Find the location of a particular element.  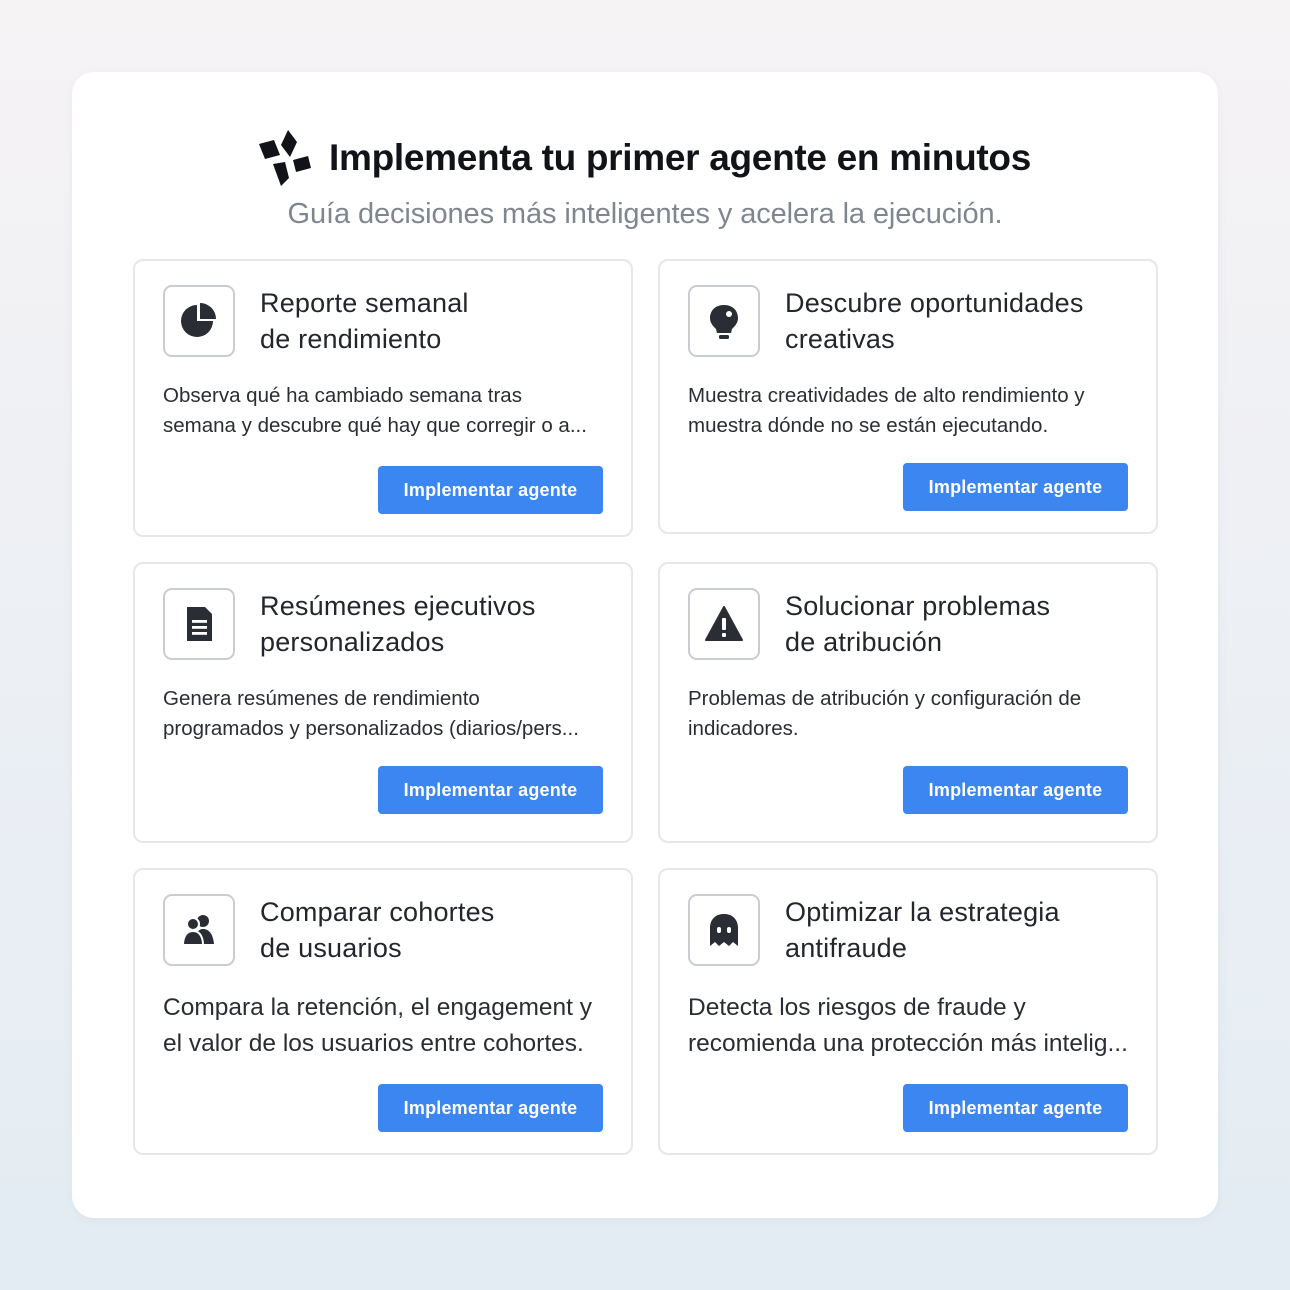

lightbulb-icon is located at coordinates (724, 322).